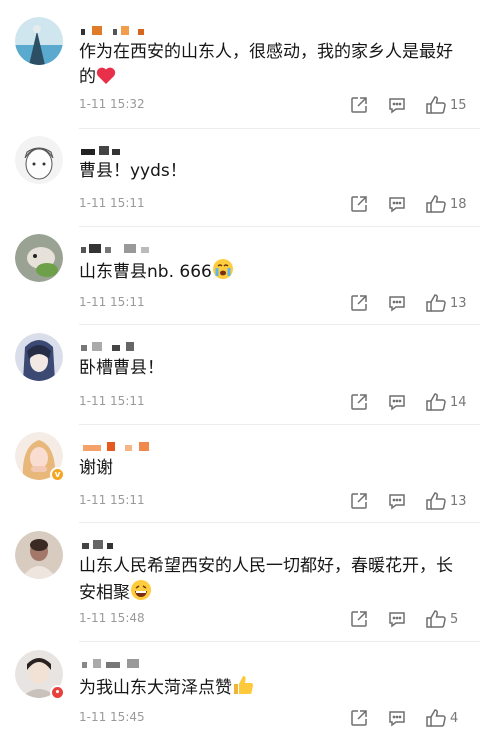  Describe the element at coordinates (446, 619) in the screenshot. I see `like-button: 5` at that location.